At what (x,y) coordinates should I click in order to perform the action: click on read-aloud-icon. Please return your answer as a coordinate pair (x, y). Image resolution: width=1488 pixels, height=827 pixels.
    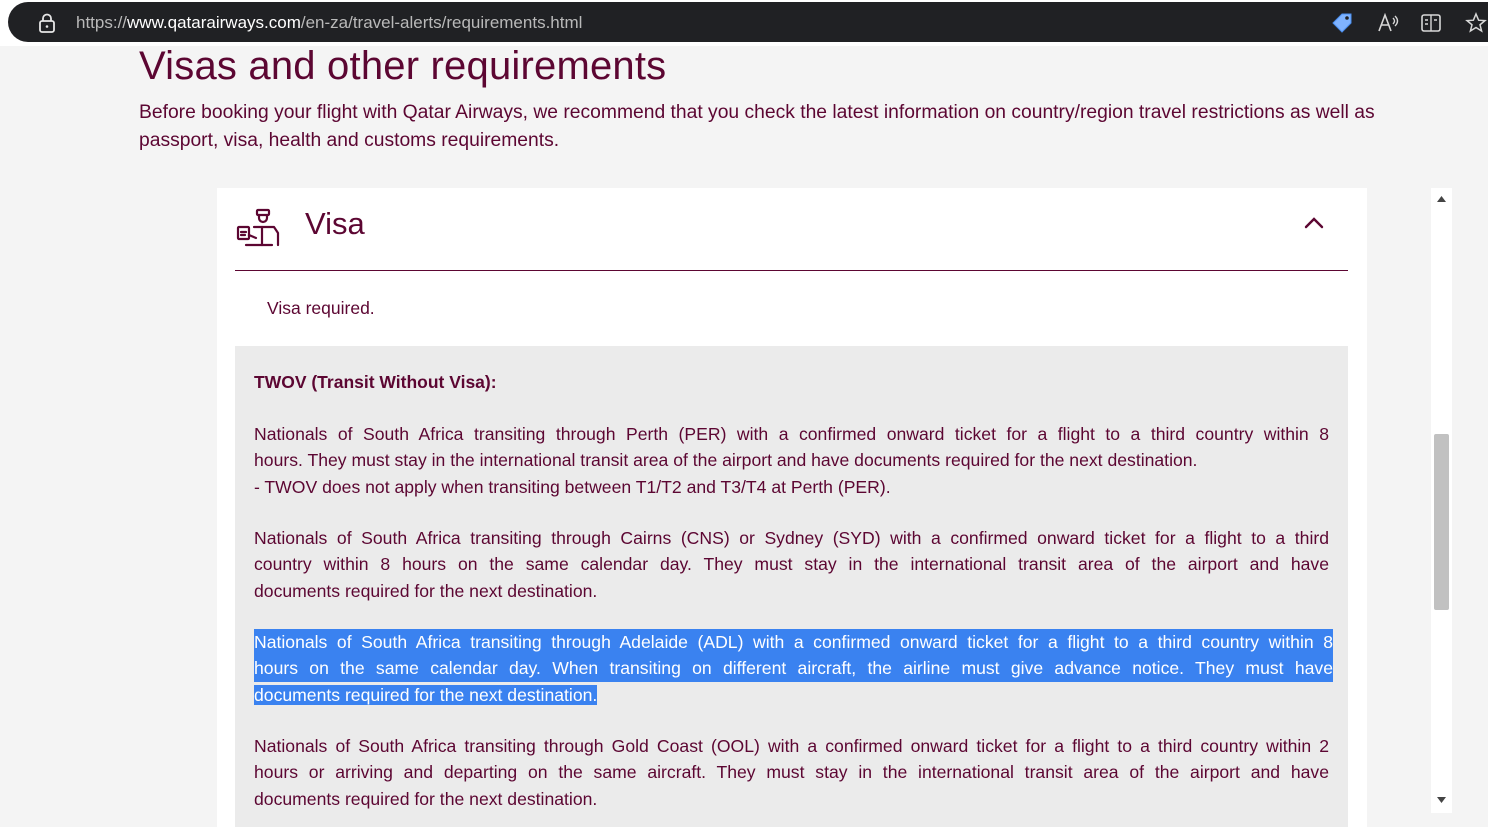
    Looking at the image, I should click on (1388, 23).